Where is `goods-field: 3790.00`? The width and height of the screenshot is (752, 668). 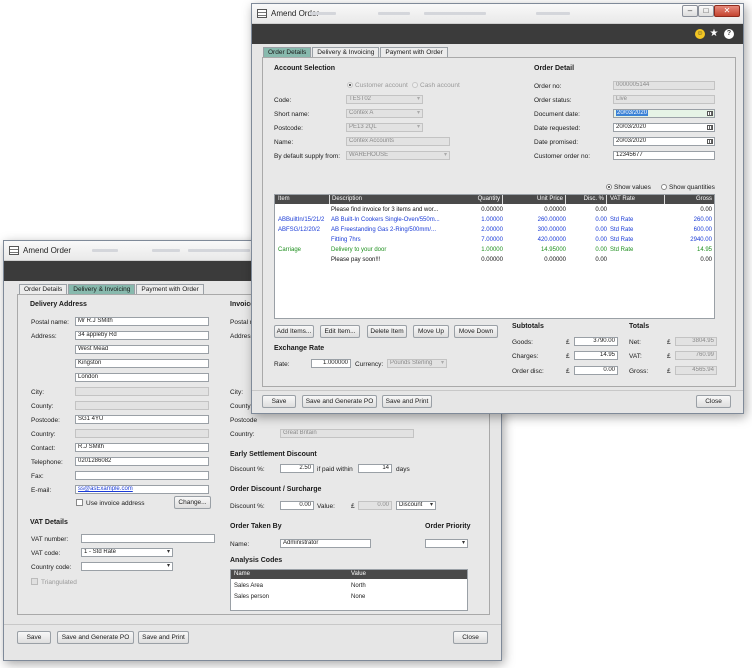
goods-field: 3790.00 is located at coordinates (596, 341).